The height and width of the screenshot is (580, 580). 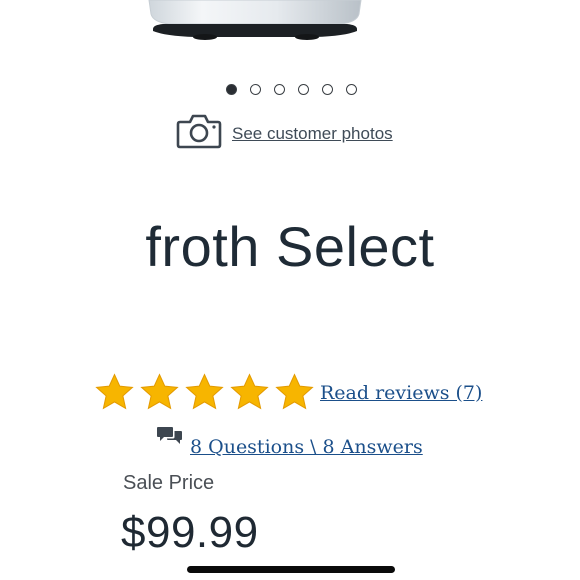 I want to click on questions-answers-link: 8 Questions \ 8 Answers, so click(x=306, y=447).